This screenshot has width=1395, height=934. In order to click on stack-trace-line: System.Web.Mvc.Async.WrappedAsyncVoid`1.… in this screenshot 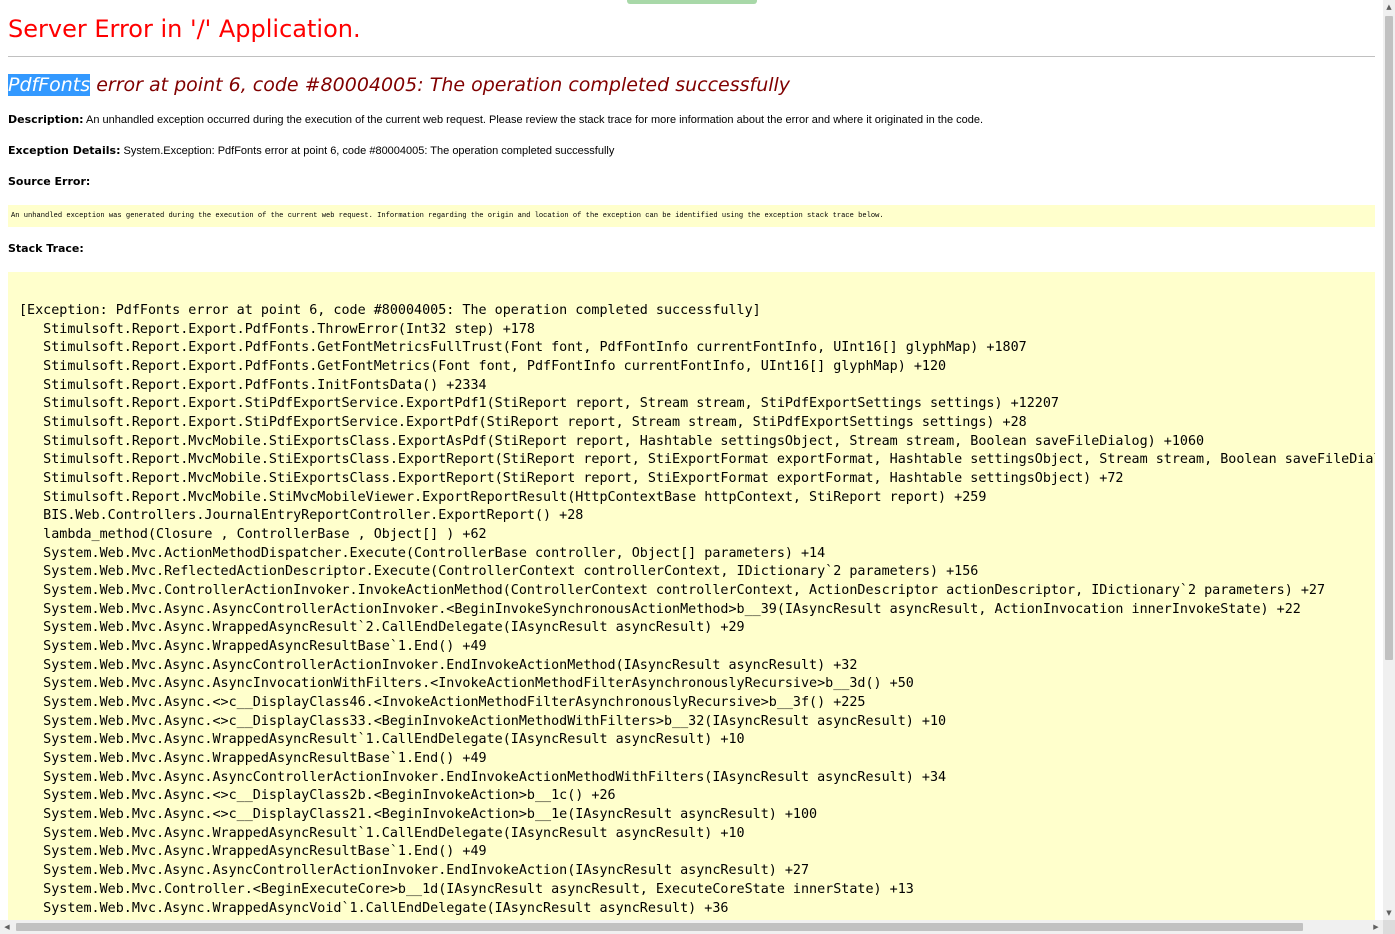, I will do `click(374, 908)`.